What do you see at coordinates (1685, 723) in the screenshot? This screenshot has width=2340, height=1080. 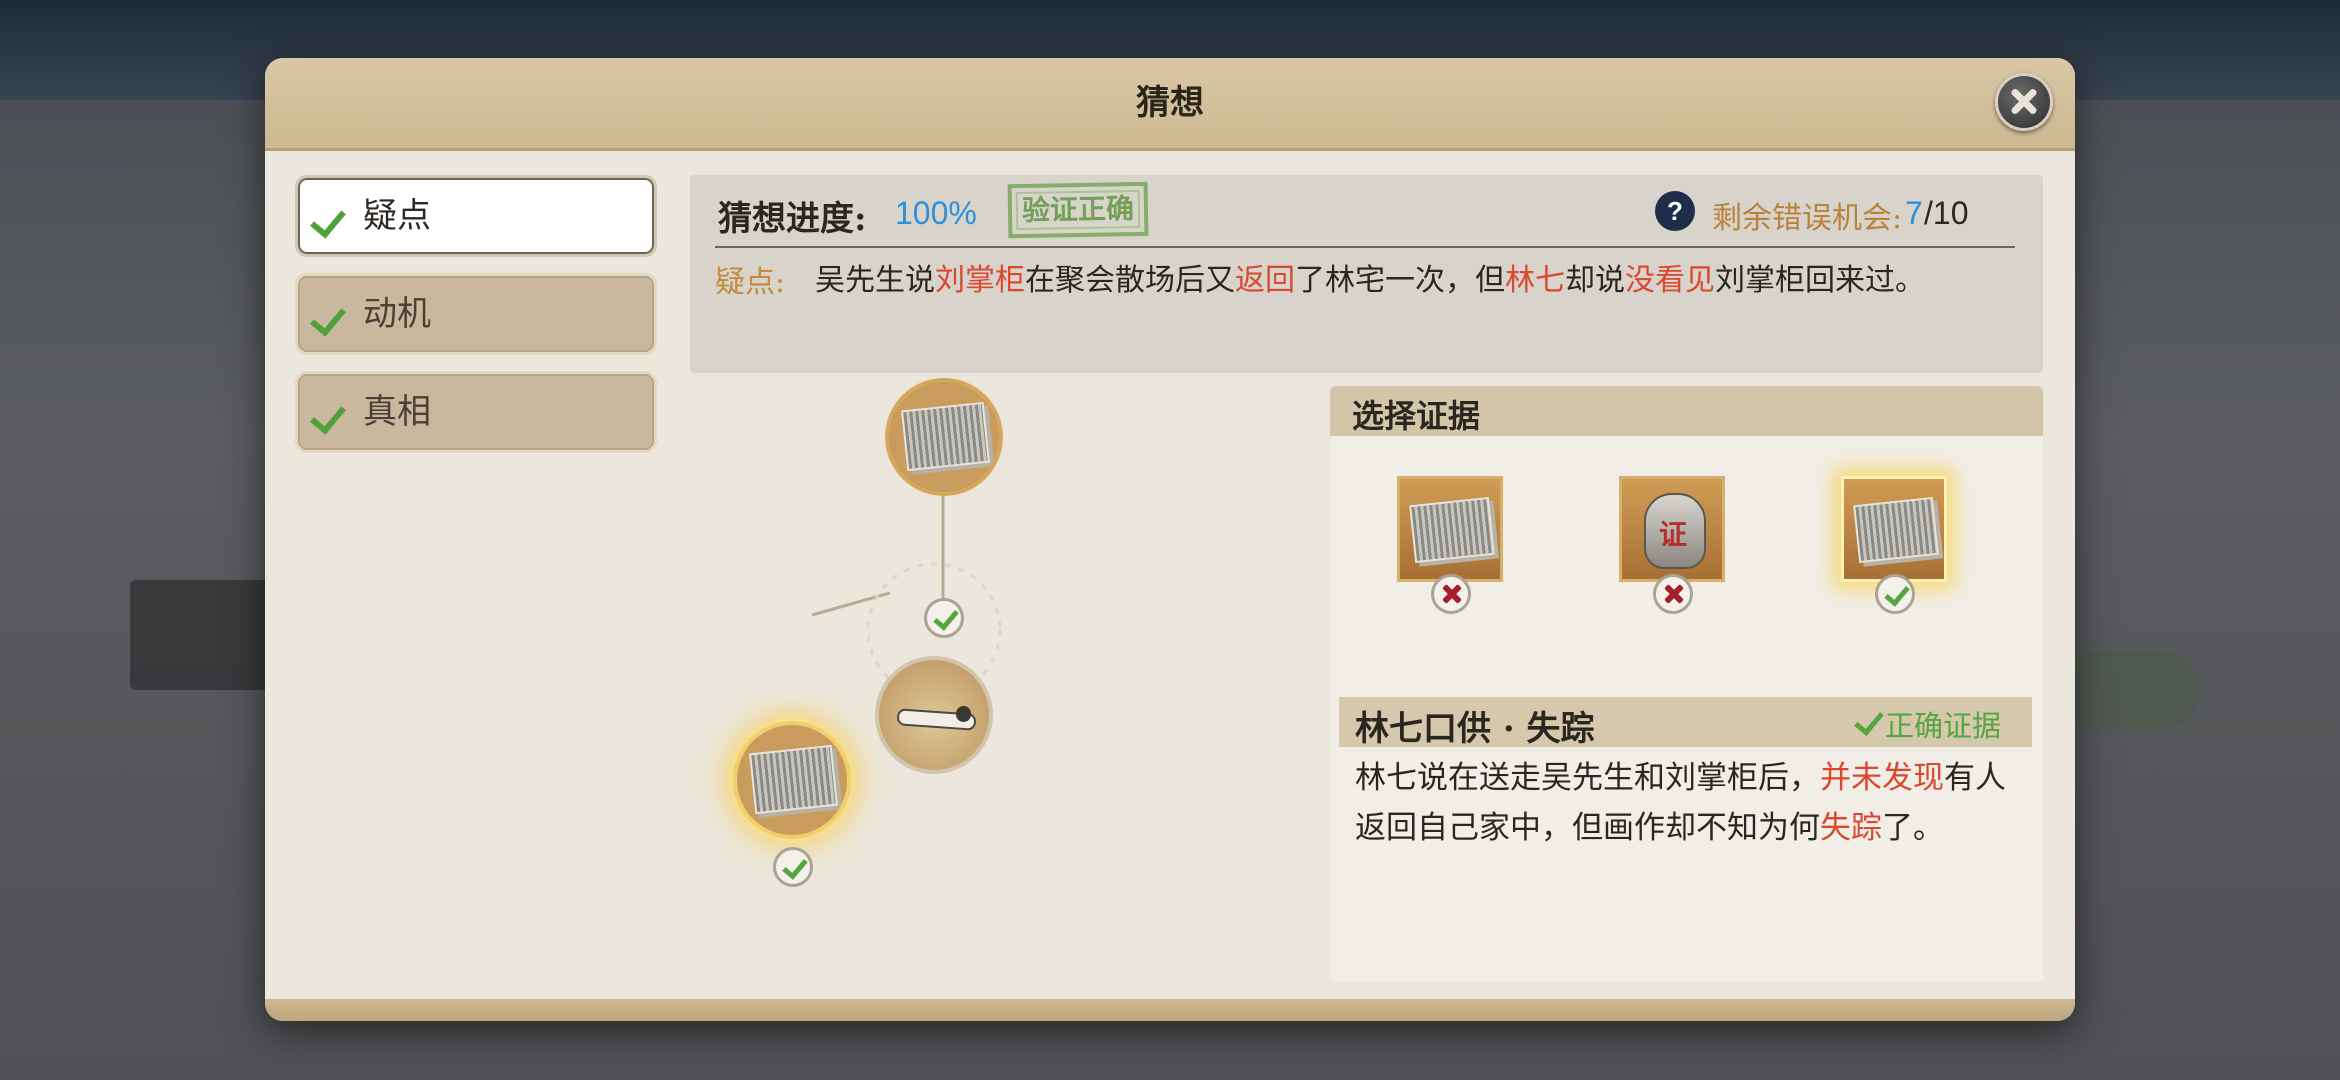 I see `evidence-detail-bar: 林七口供 · 失踪 正确证据` at bounding box center [1685, 723].